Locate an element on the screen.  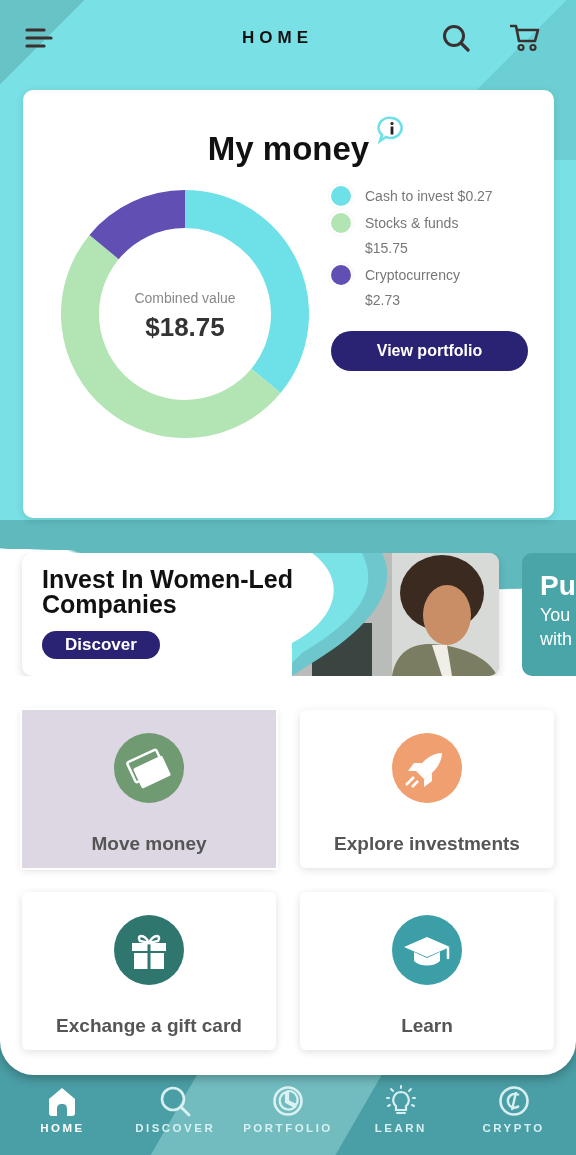
action-tile: Move money is located at coordinates (149, 789).